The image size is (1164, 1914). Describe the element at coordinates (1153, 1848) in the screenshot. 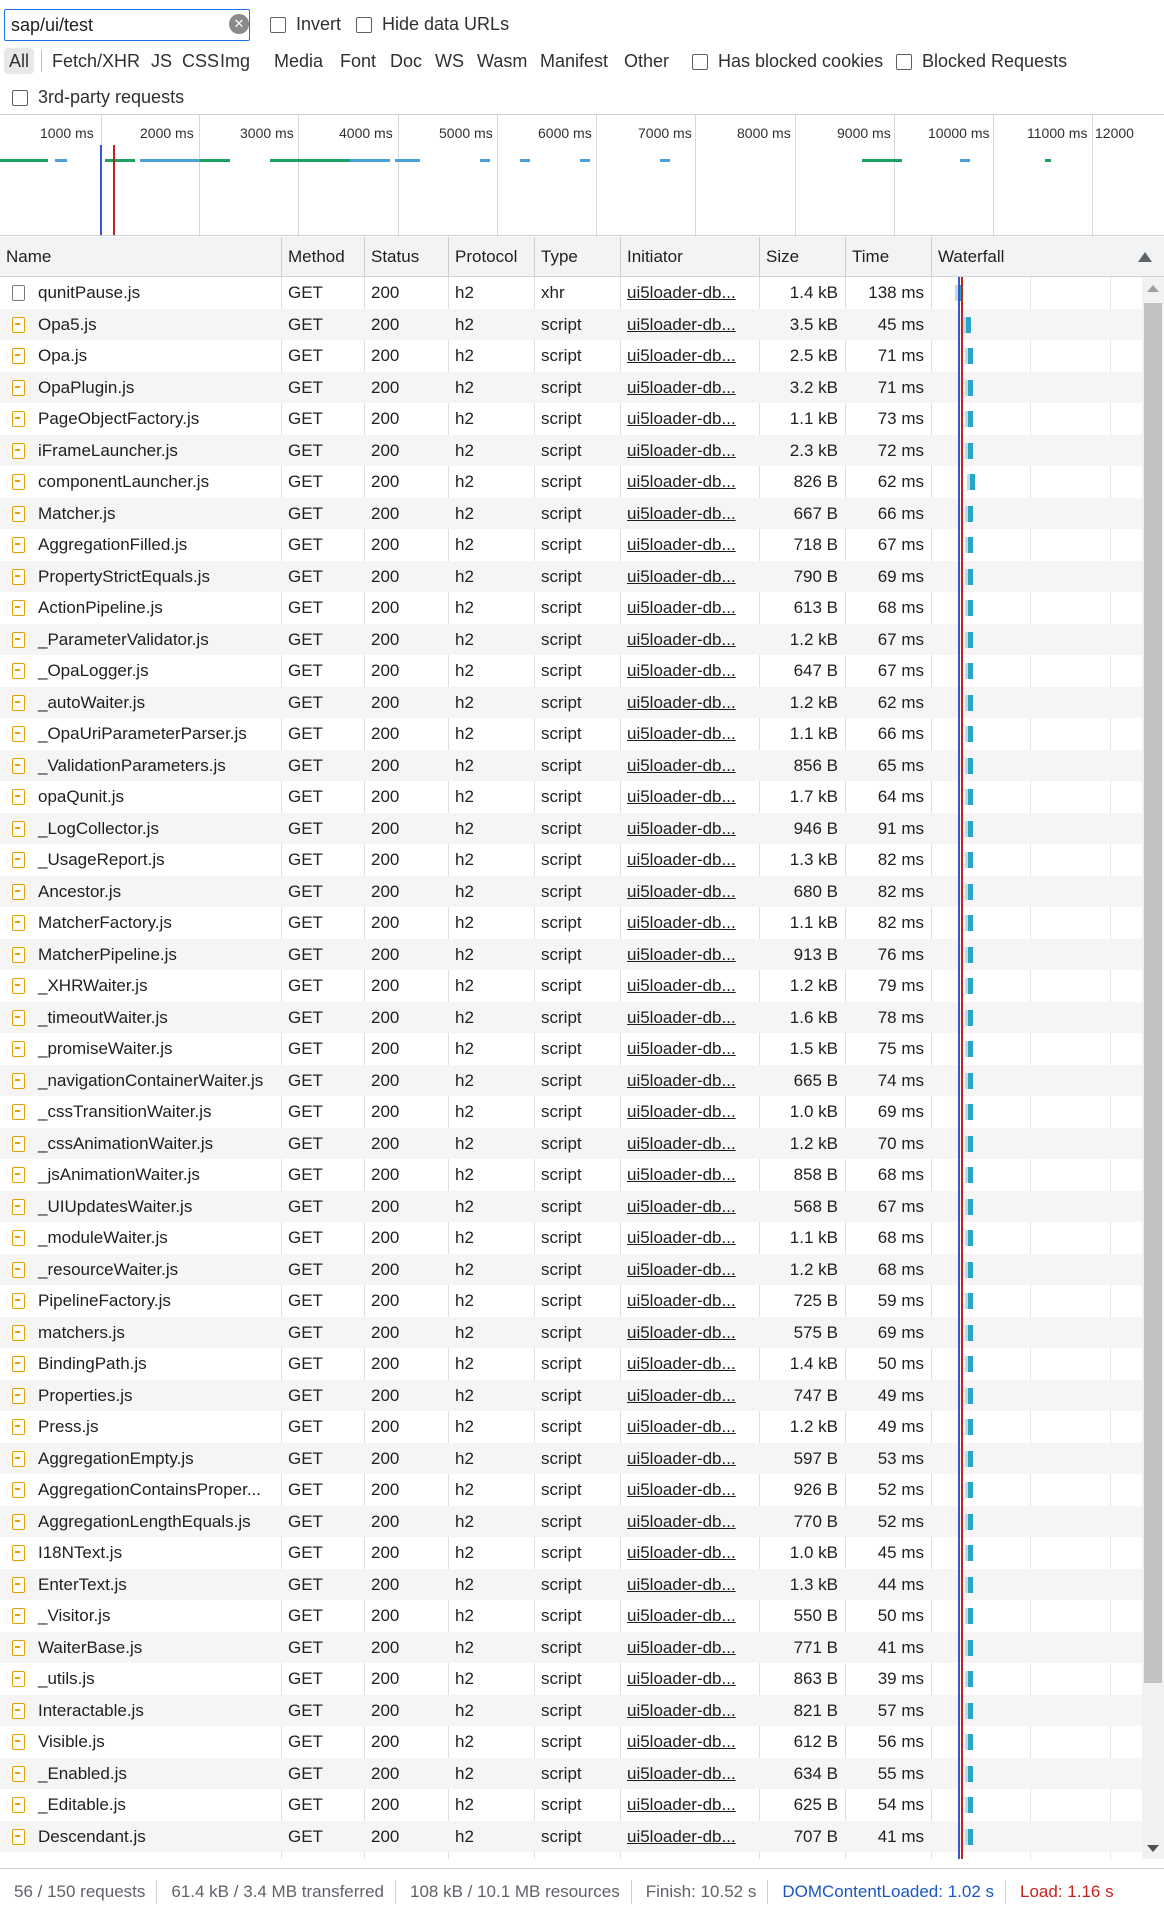

I see `scroll-down-icon` at that location.